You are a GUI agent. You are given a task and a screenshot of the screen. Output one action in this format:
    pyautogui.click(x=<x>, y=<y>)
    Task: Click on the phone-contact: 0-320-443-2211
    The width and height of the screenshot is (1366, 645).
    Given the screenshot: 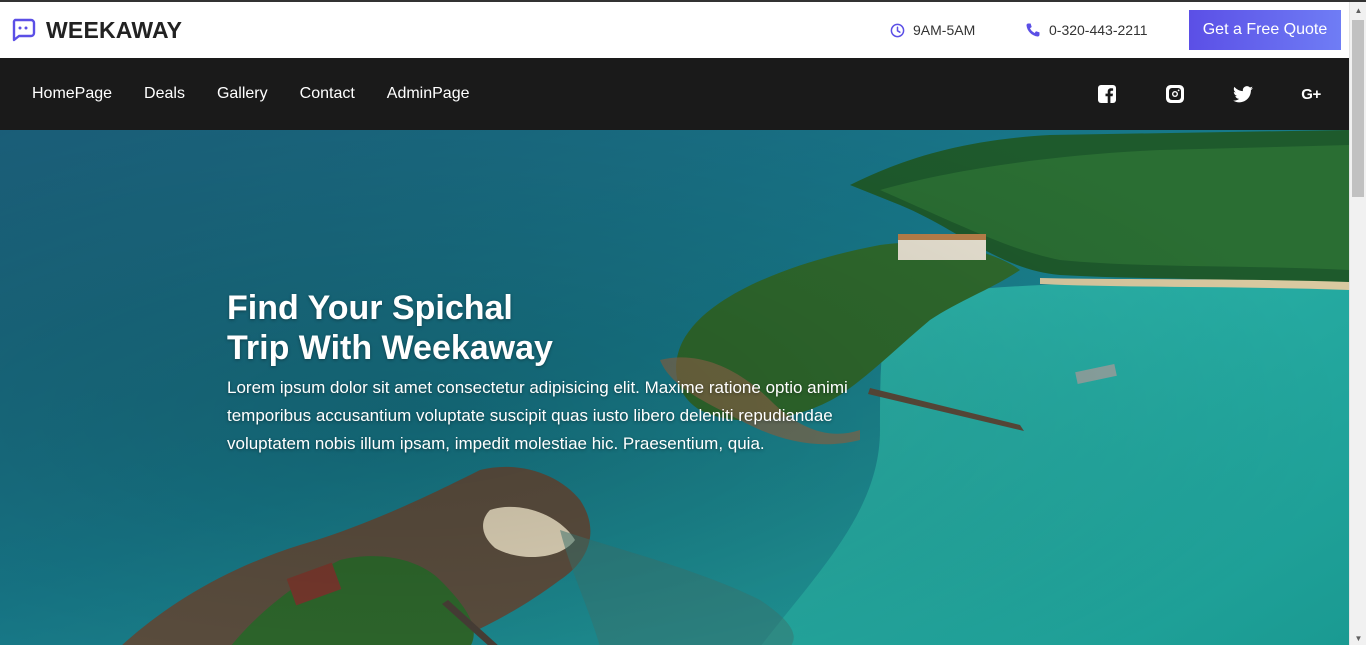 What is the action you would take?
    pyautogui.click(x=1086, y=30)
    